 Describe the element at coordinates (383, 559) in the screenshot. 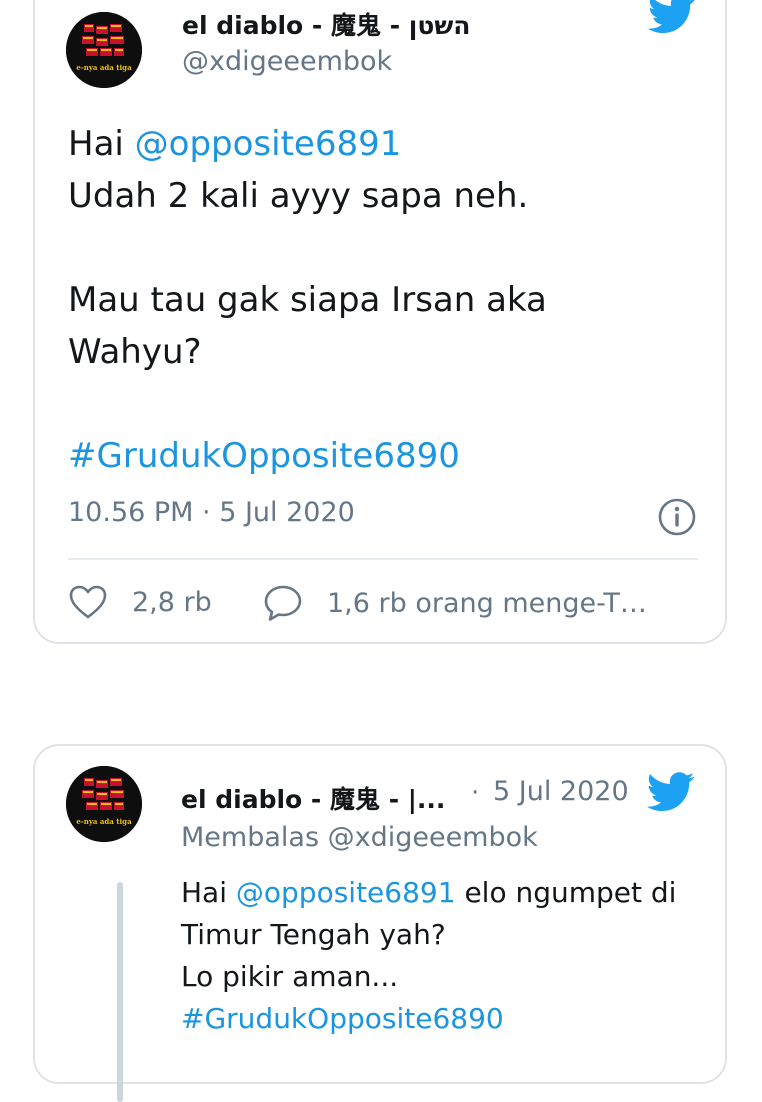

I see `divider` at that location.